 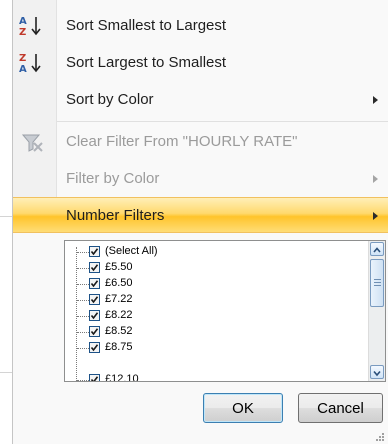 I want to click on chevron-up-icon, so click(x=377, y=250).